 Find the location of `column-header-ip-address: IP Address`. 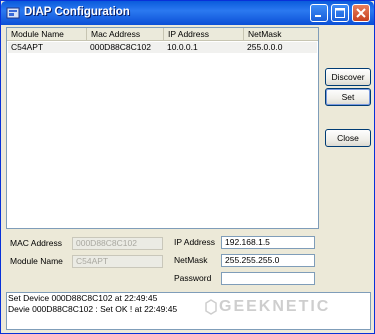

column-header-ip-address: IP Address is located at coordinates (204, 34).